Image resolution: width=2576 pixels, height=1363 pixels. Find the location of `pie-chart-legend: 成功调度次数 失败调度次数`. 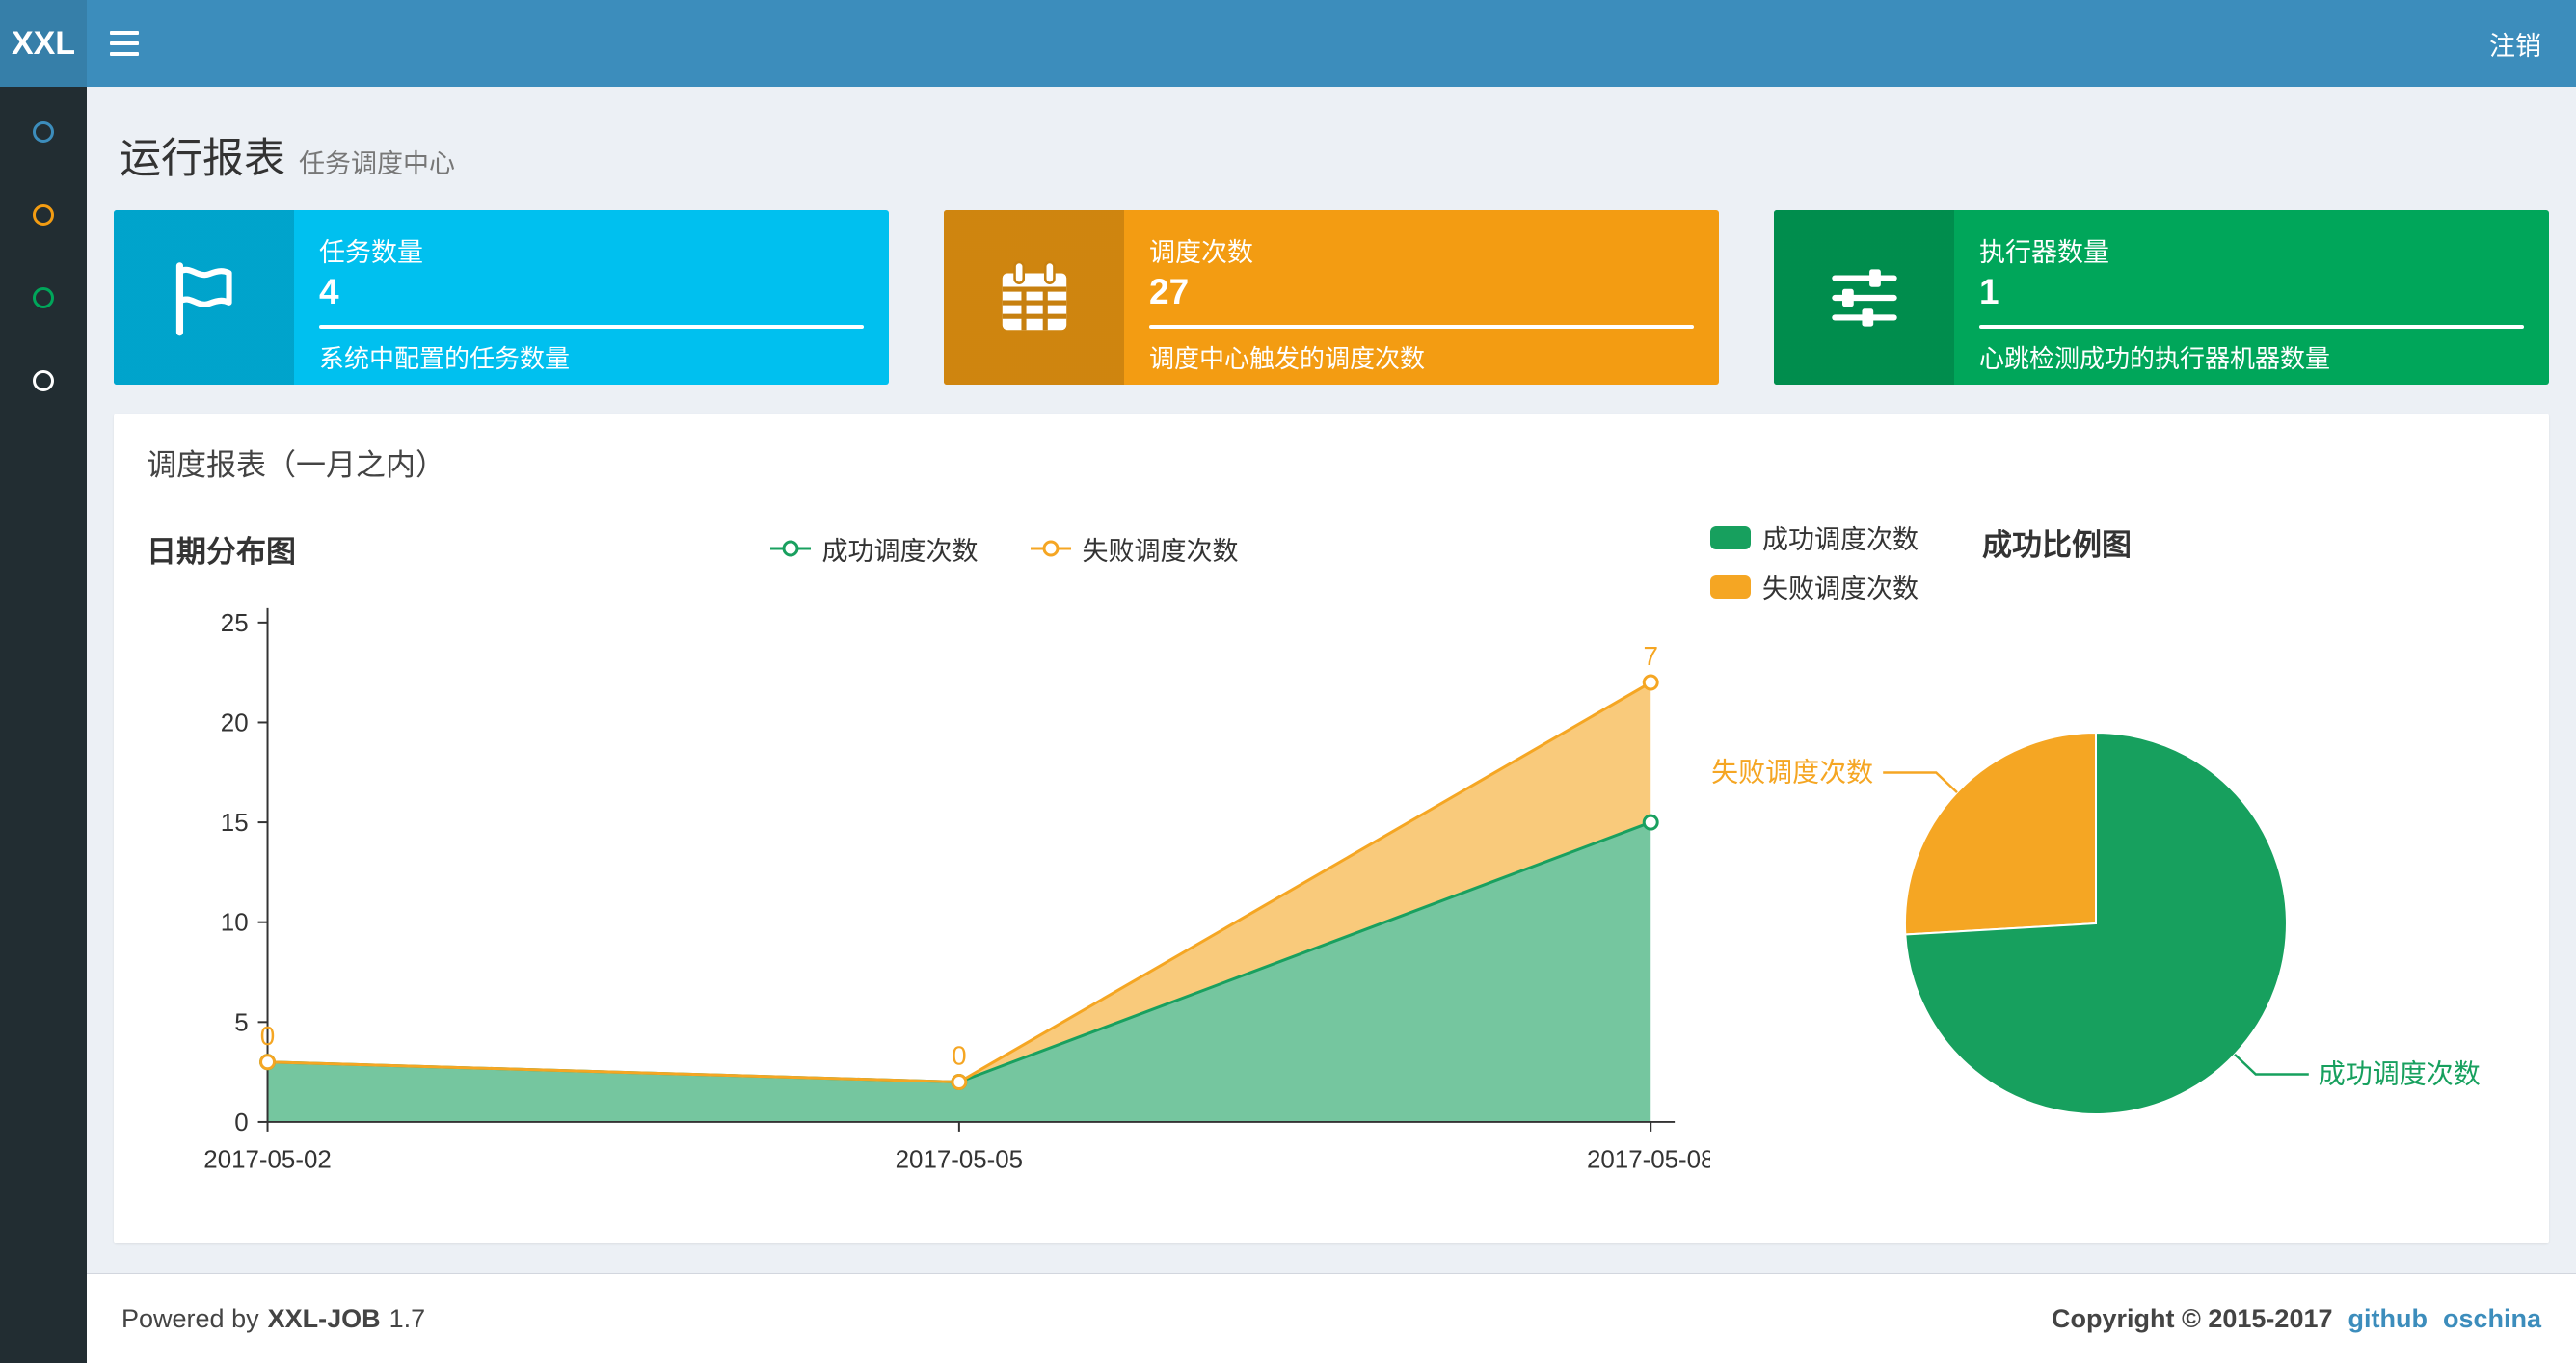

pie-chart-legend: 成功调度次数 失败调度次数 is located at coordinates (1815, 562).